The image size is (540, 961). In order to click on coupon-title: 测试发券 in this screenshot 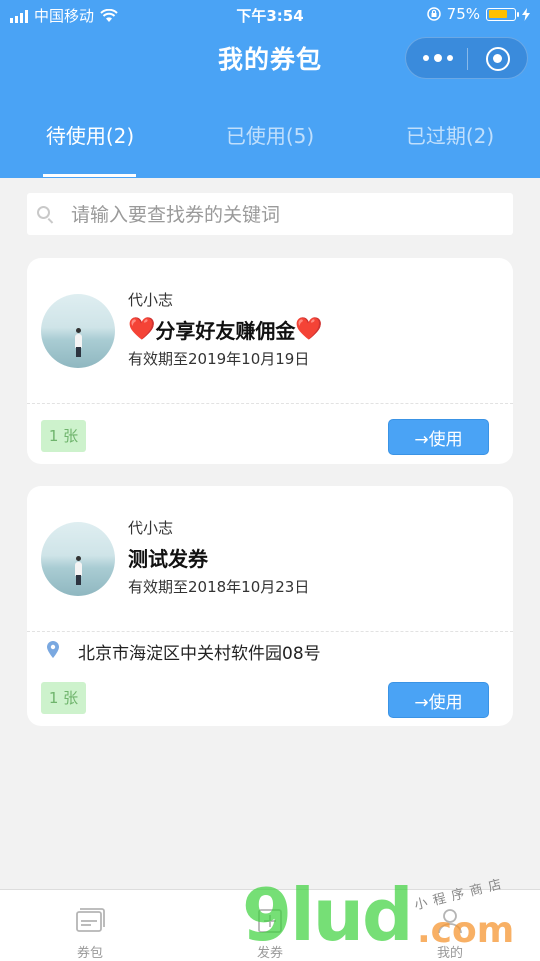, I will do `click(168, 557)`.